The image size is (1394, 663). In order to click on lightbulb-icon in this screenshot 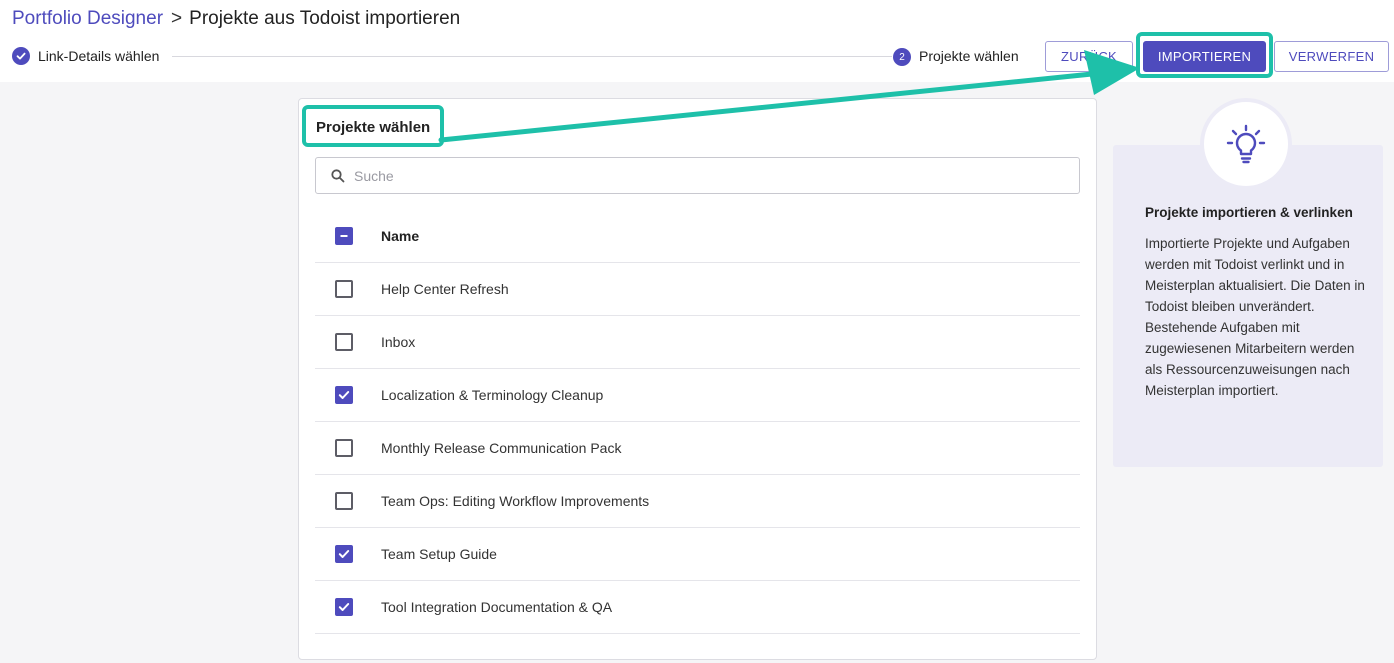, I will do `click(1246, 144)`.